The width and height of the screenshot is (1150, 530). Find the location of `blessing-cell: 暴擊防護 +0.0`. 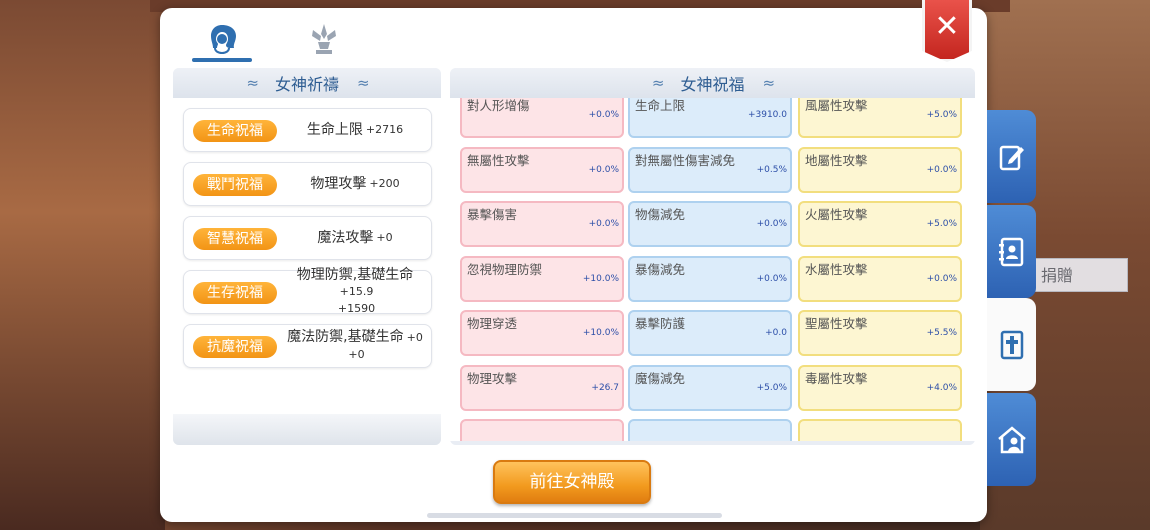

blessing-cell: 暴擊防護 +0.0 is located at coordinates (710, 333).